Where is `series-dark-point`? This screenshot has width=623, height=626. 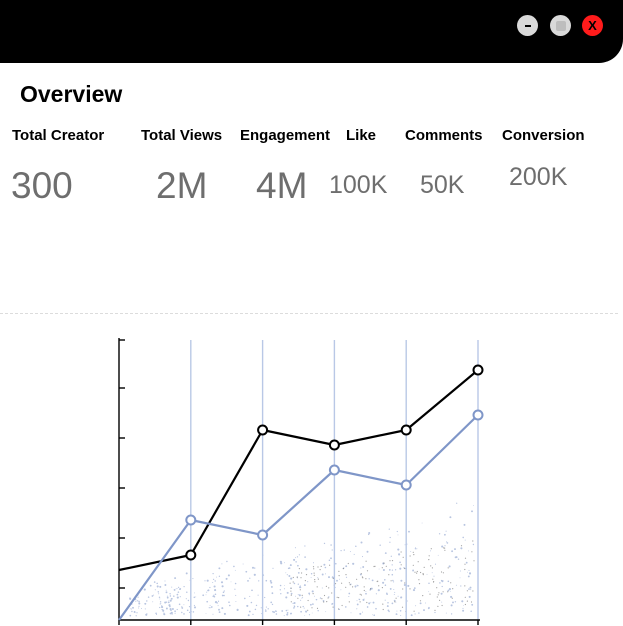 series-dark-point is located at coordinates (334, 445).